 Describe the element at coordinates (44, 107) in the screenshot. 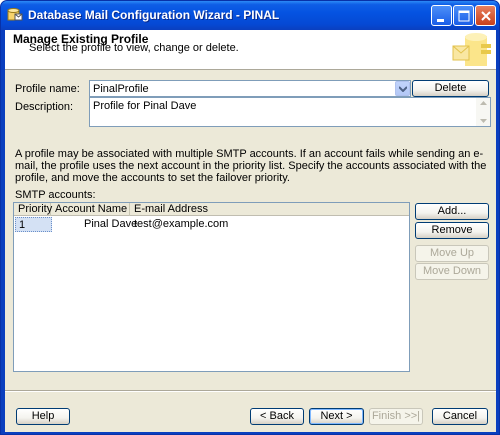

I see `description-label: Description:` at that location.